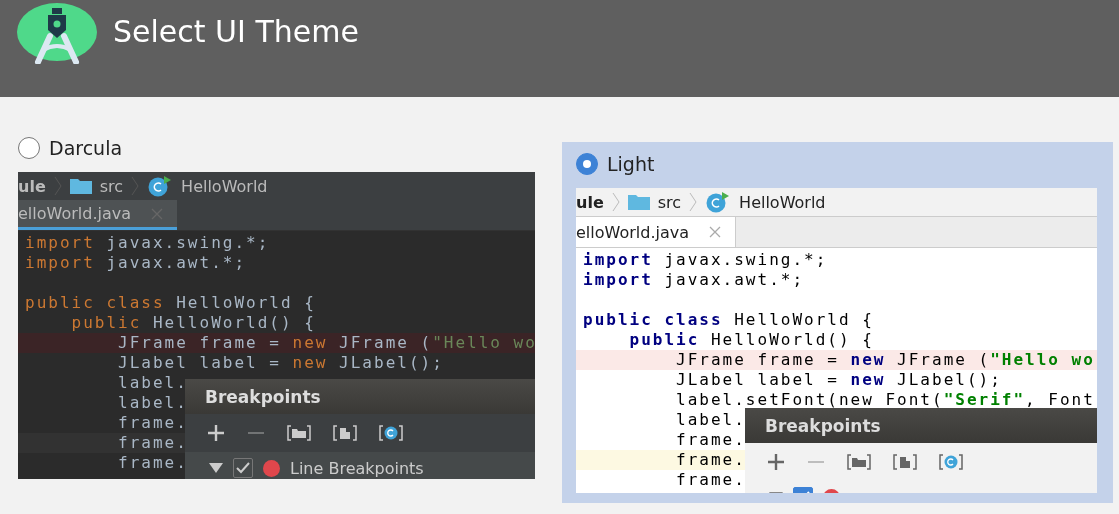 This screenshot has height=514, width=1119. What do you see at coordinates (236, 31) in the screenshot?
I see `page-title: Select UI Theme` at bounding box center [236, 31].